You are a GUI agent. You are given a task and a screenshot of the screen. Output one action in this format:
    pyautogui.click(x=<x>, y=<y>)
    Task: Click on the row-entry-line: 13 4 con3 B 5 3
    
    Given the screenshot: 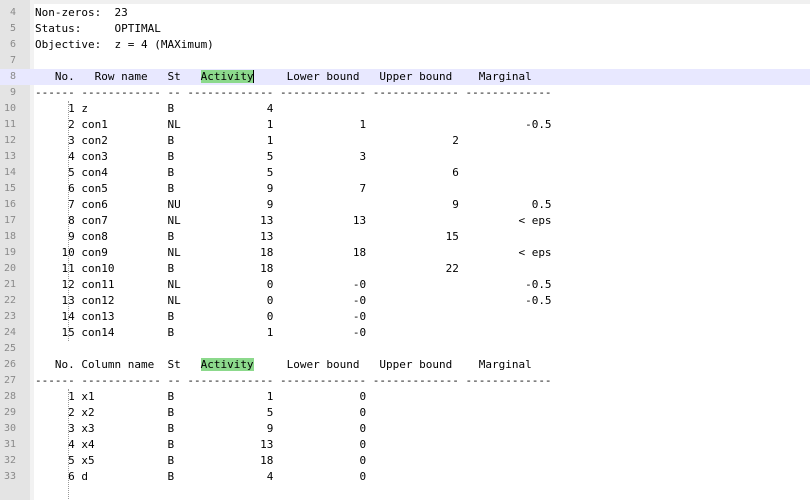 What is the action you would take?
    pyautogui.click(x=405, y=157)
    